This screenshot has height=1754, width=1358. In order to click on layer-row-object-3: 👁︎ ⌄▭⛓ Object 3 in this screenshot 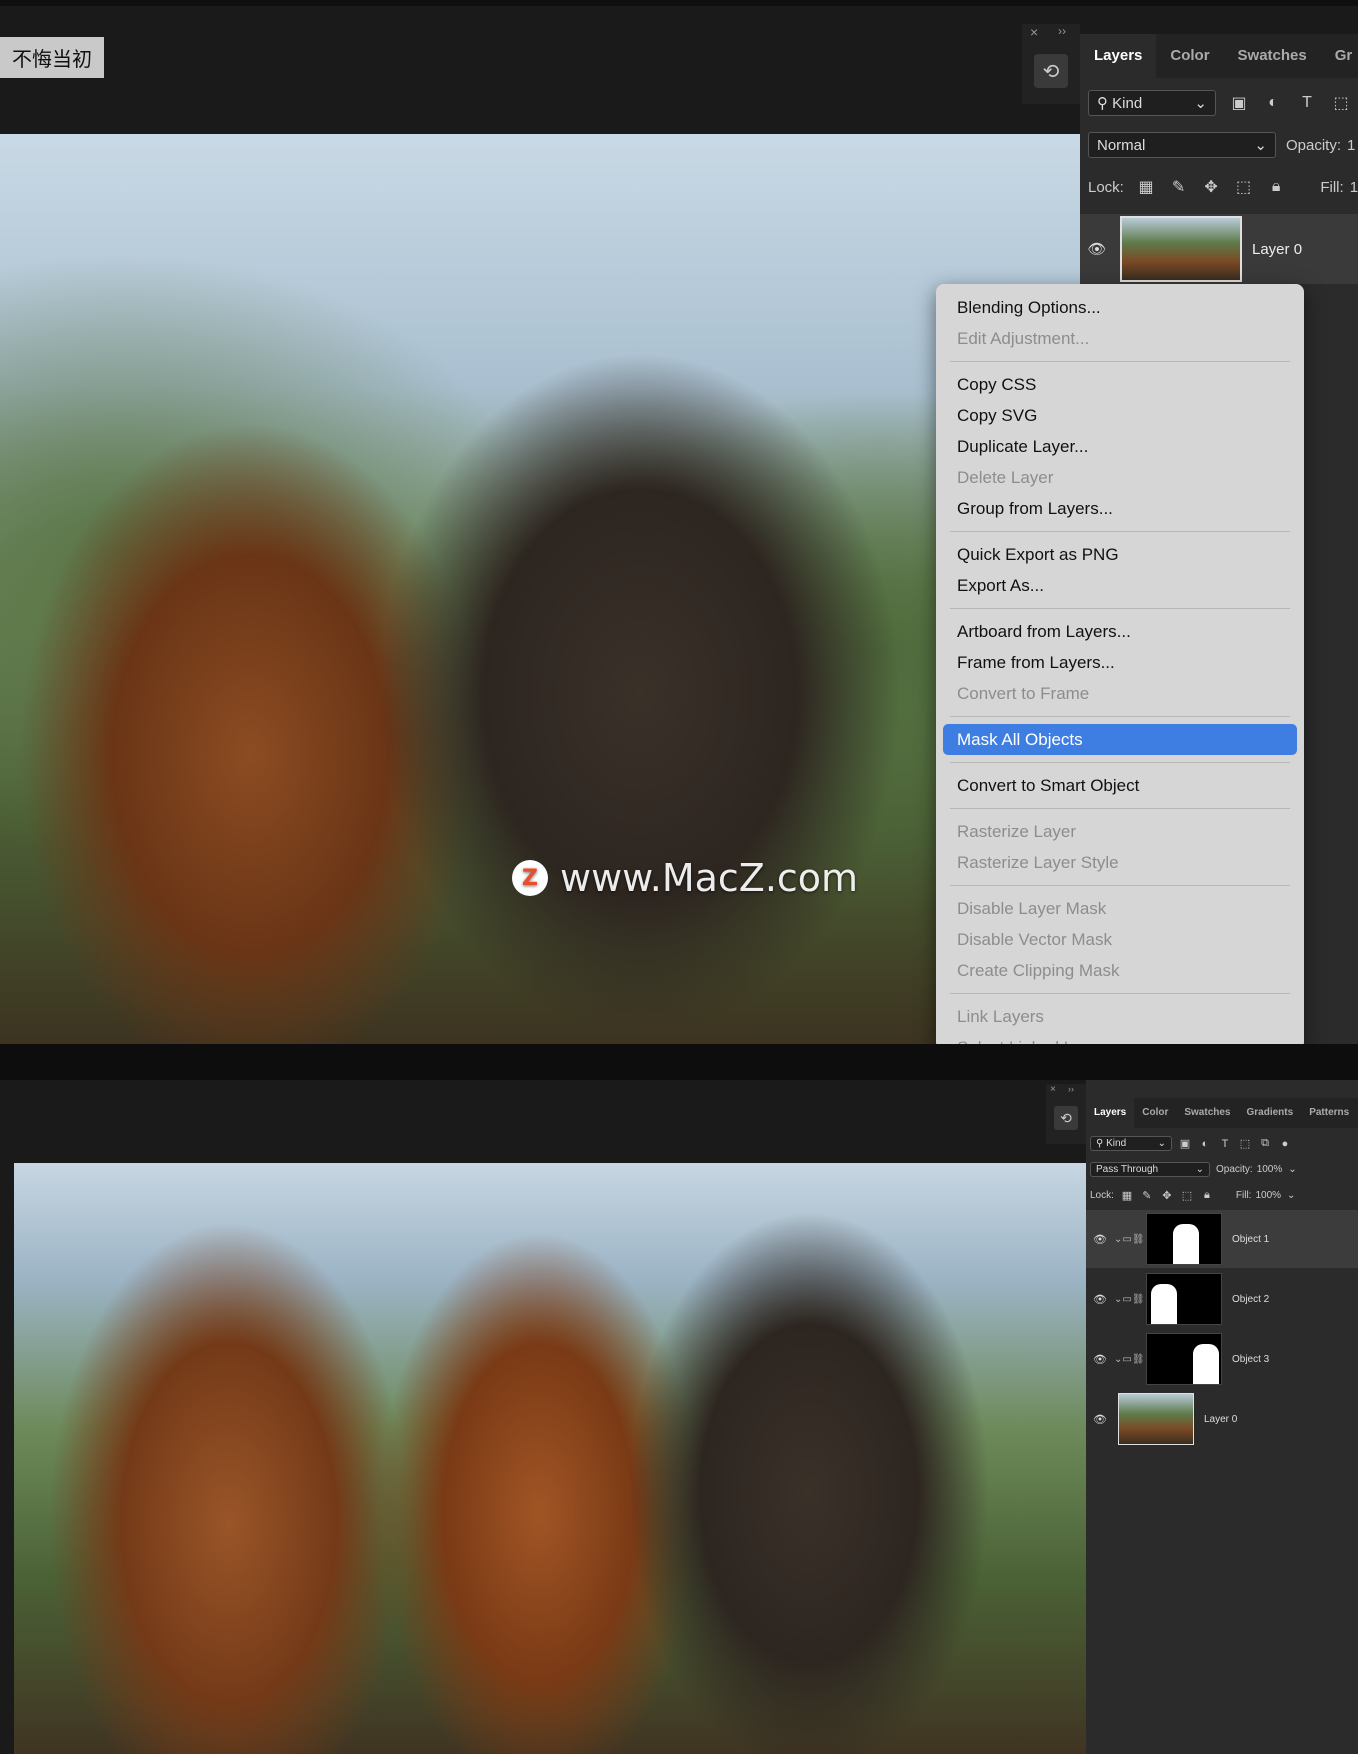, I will do `click(1222, 1359)`.